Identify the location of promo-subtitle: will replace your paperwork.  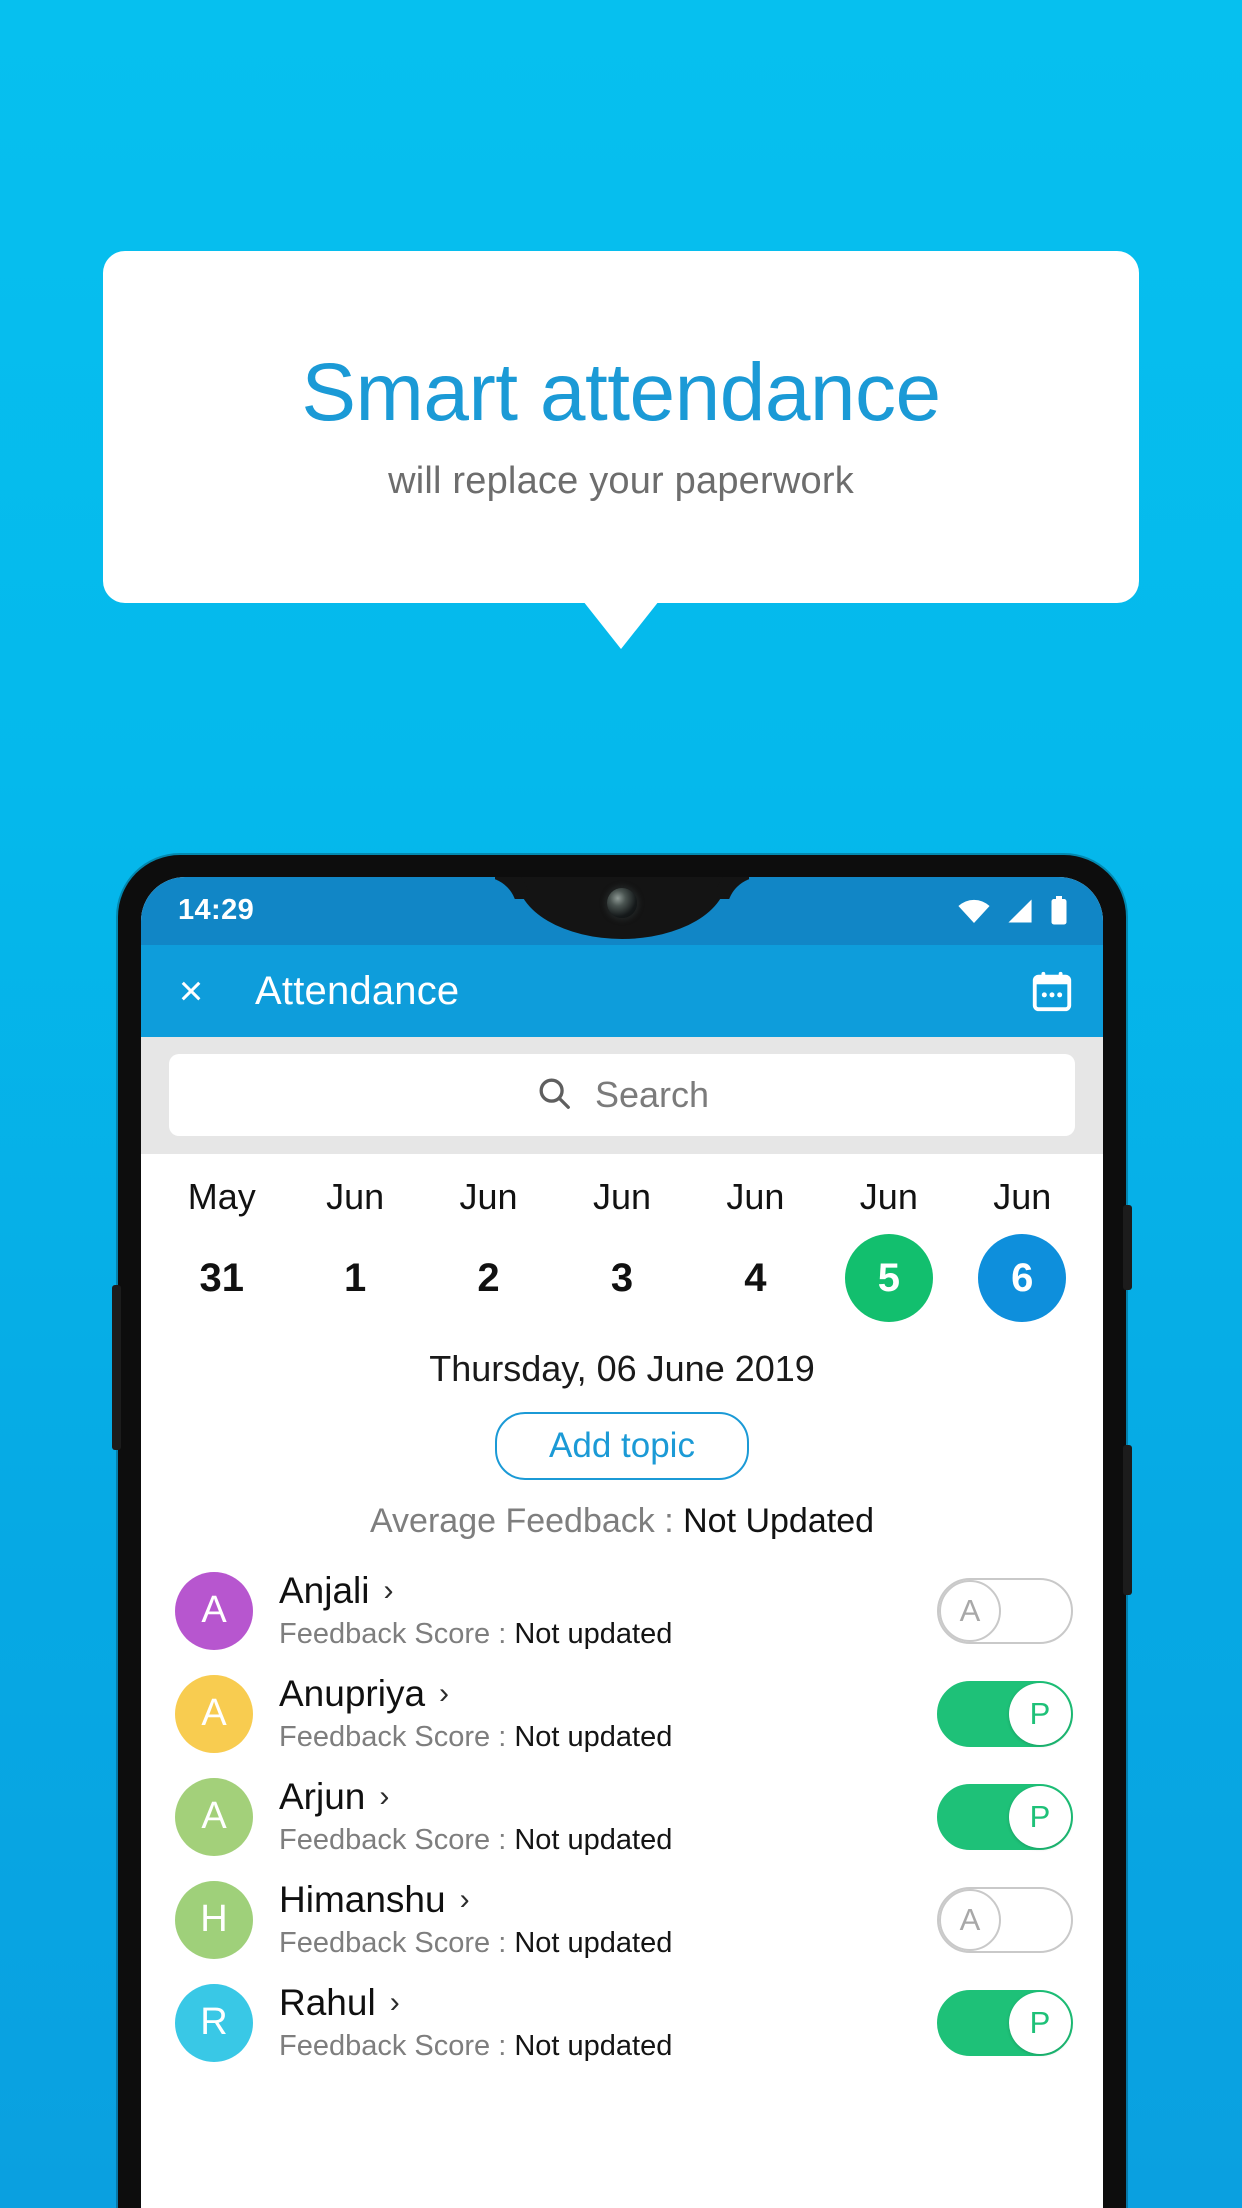
(621, 480).